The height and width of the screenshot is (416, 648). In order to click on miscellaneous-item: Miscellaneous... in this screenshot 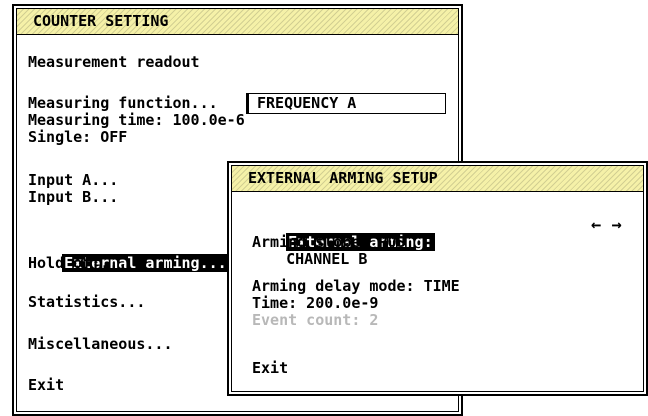, I will do `click(100, 344)`.